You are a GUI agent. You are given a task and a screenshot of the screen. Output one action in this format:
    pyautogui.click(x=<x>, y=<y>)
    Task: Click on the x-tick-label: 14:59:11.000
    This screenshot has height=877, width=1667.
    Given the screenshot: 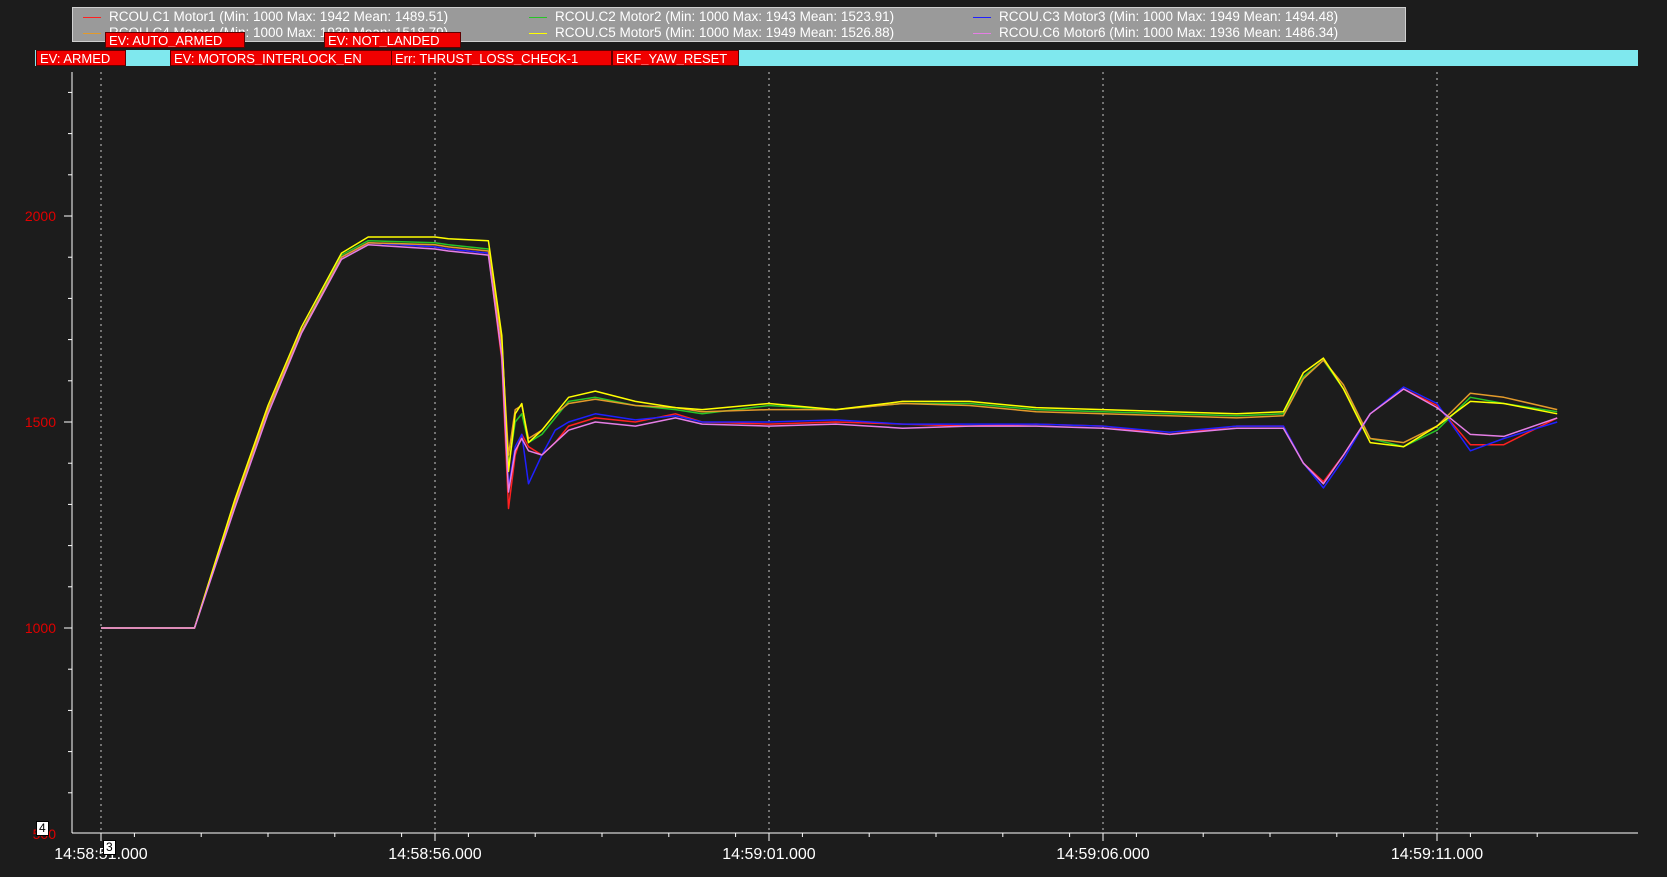 What is the action you would take?
    pyautogui.click(x=1437, y=854)
    